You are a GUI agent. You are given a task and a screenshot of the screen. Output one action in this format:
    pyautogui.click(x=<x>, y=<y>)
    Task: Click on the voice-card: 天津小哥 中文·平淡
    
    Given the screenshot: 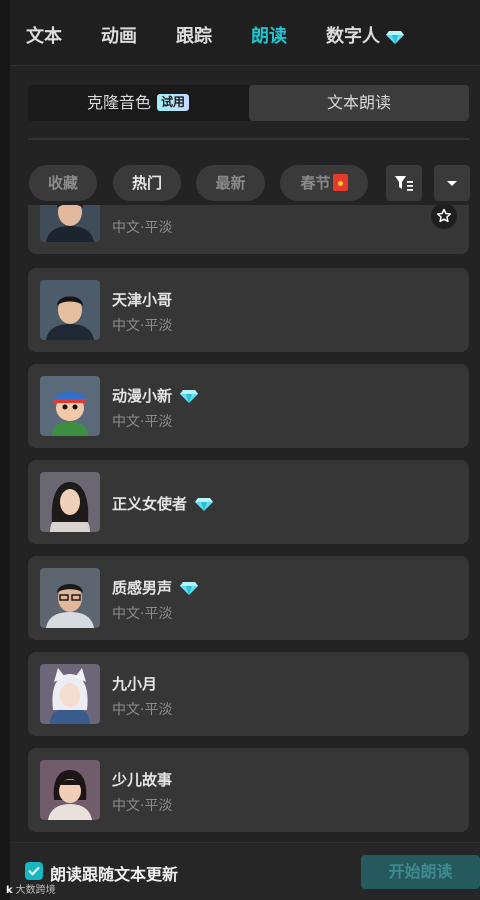 What is the action you would take?
    pyautogui.click(x=248, y=310)
    